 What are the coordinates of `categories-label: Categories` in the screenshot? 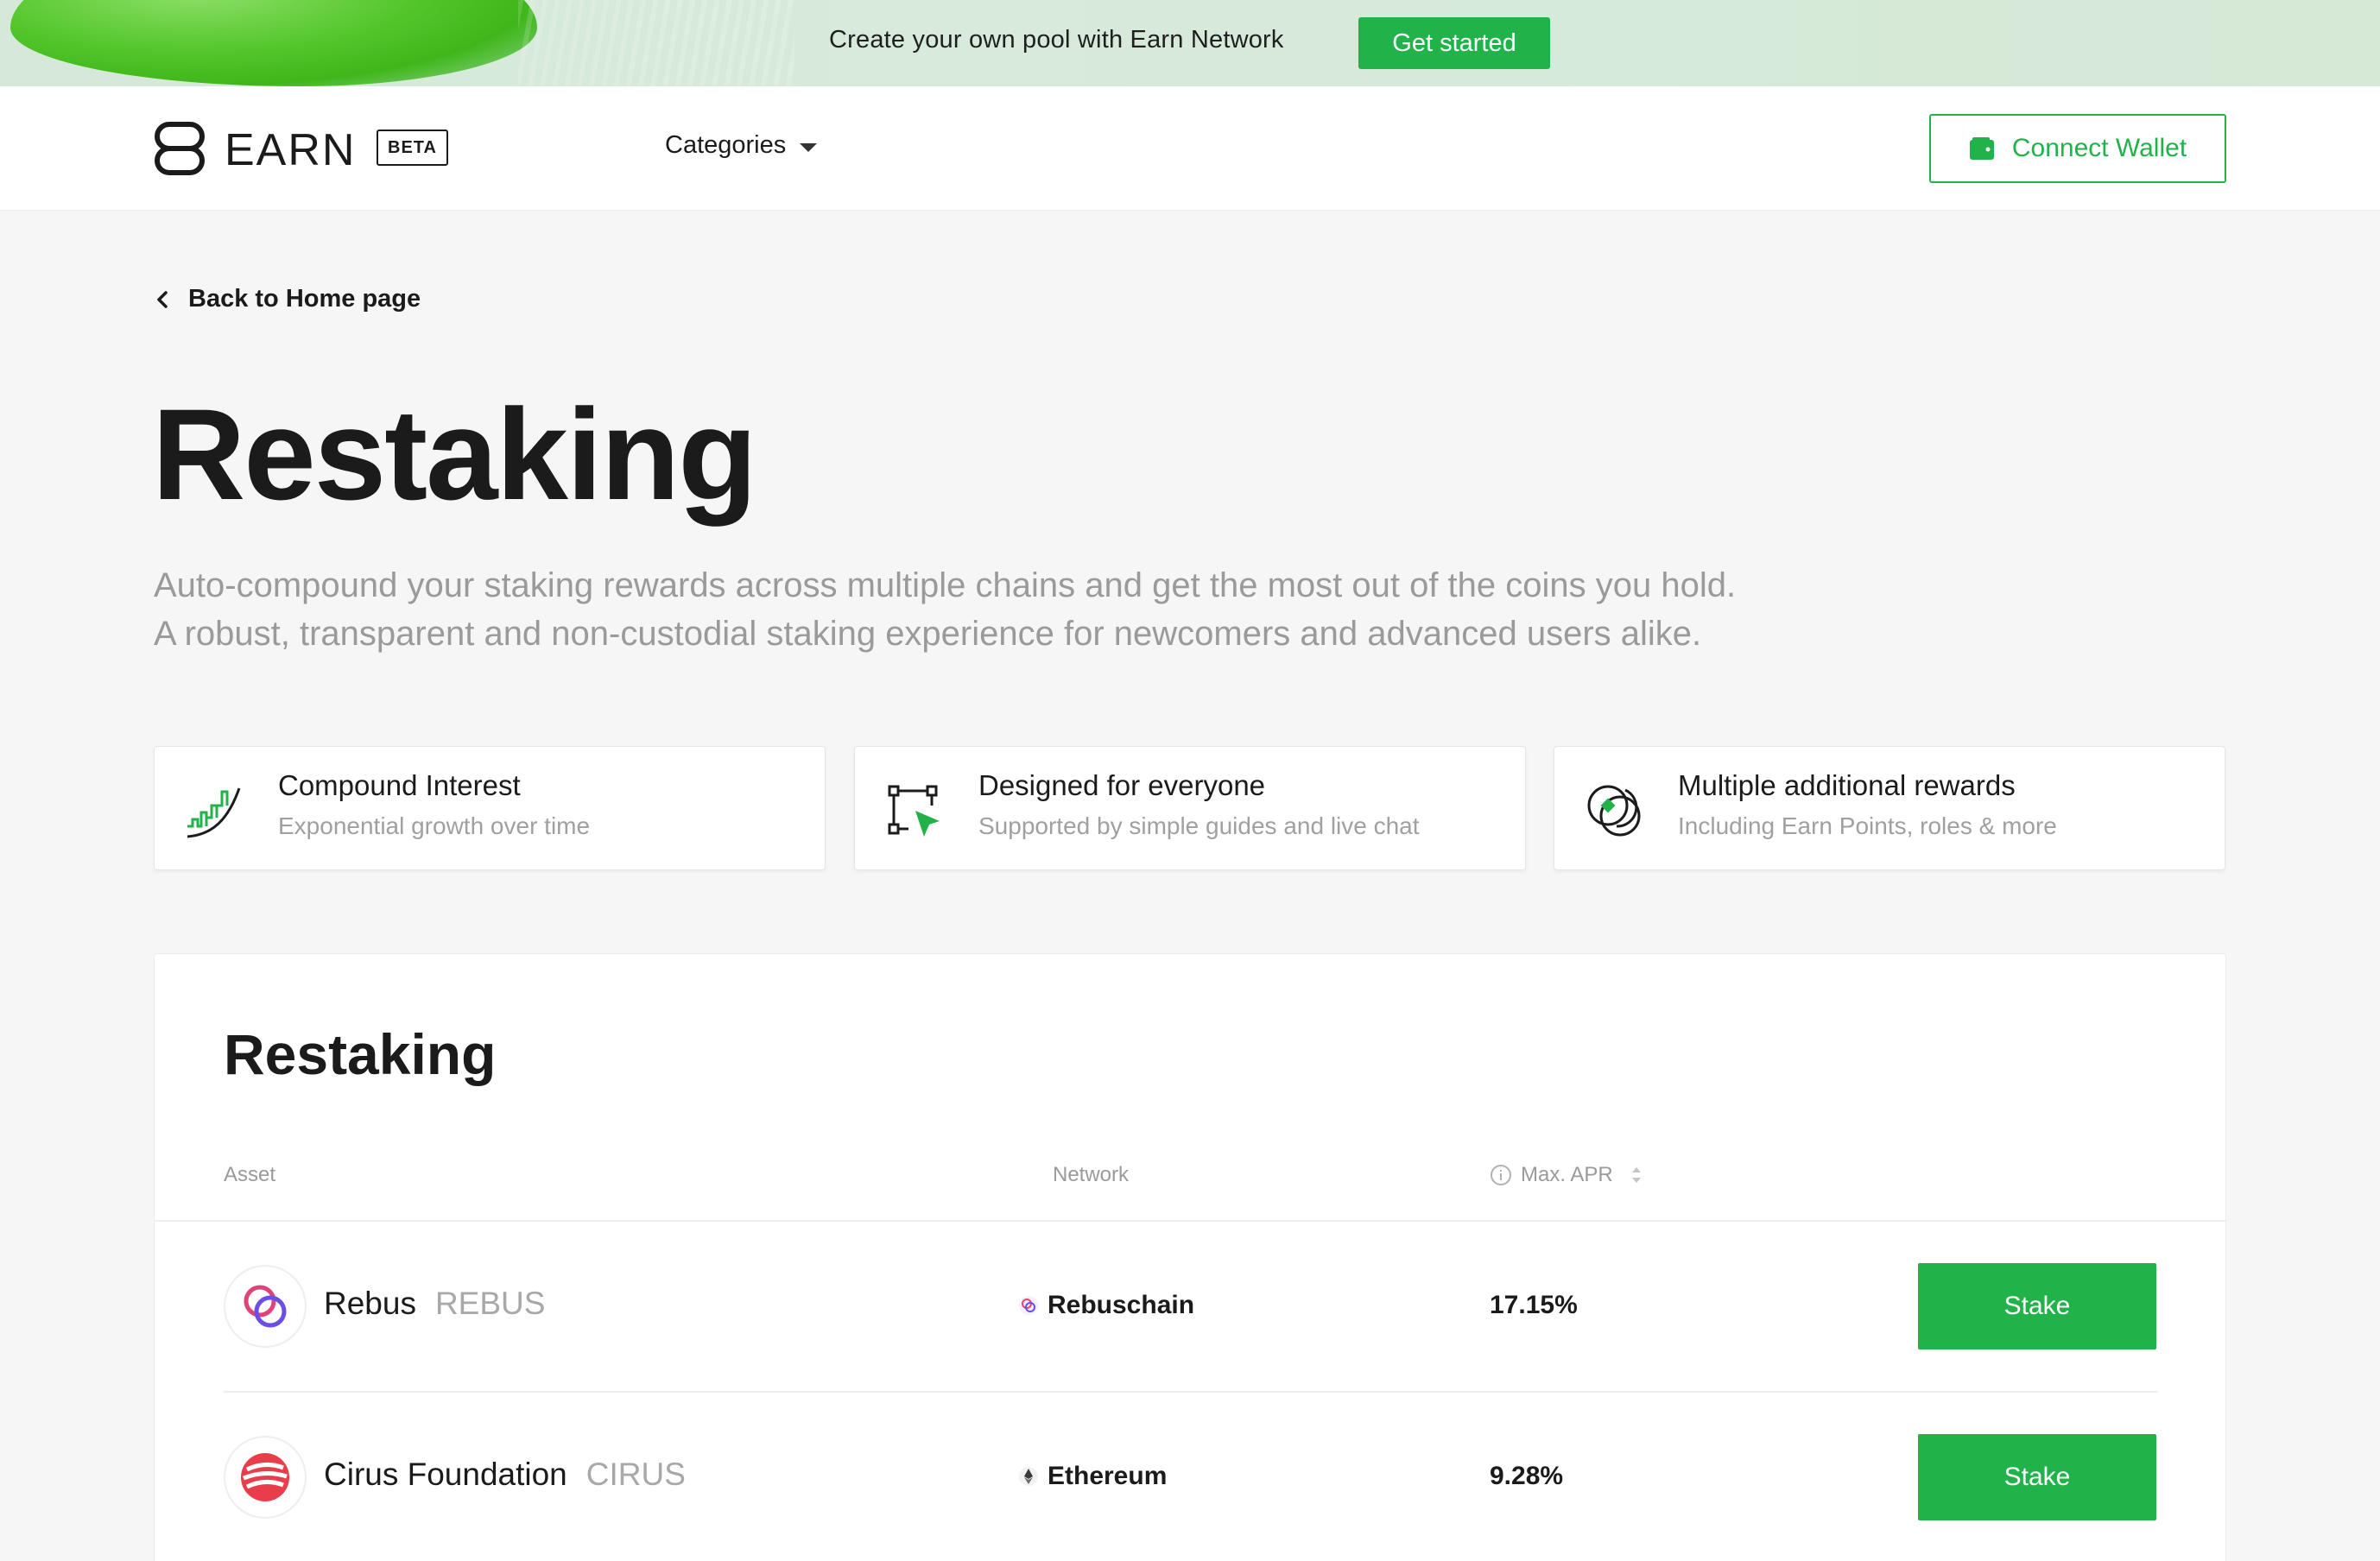 It's located at (726, 145).